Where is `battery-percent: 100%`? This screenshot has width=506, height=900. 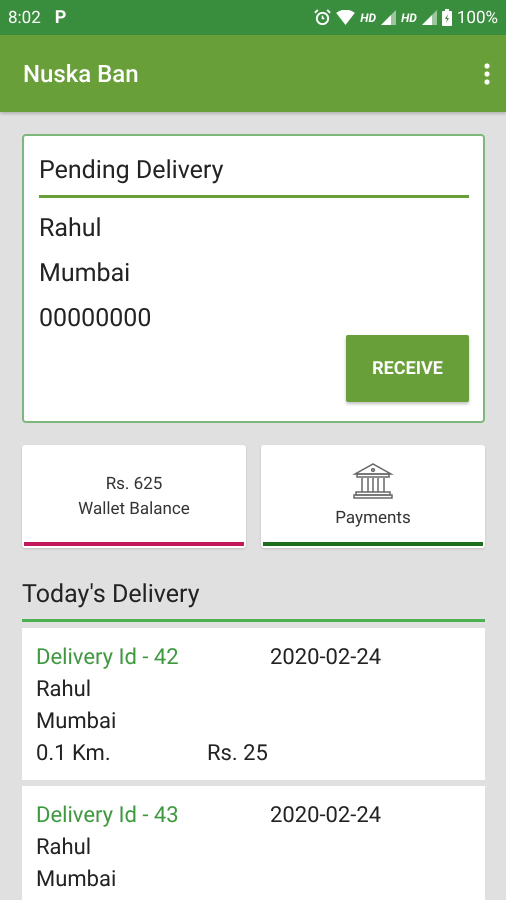
battery-percent: 100% is located at coordinates (477, 18).